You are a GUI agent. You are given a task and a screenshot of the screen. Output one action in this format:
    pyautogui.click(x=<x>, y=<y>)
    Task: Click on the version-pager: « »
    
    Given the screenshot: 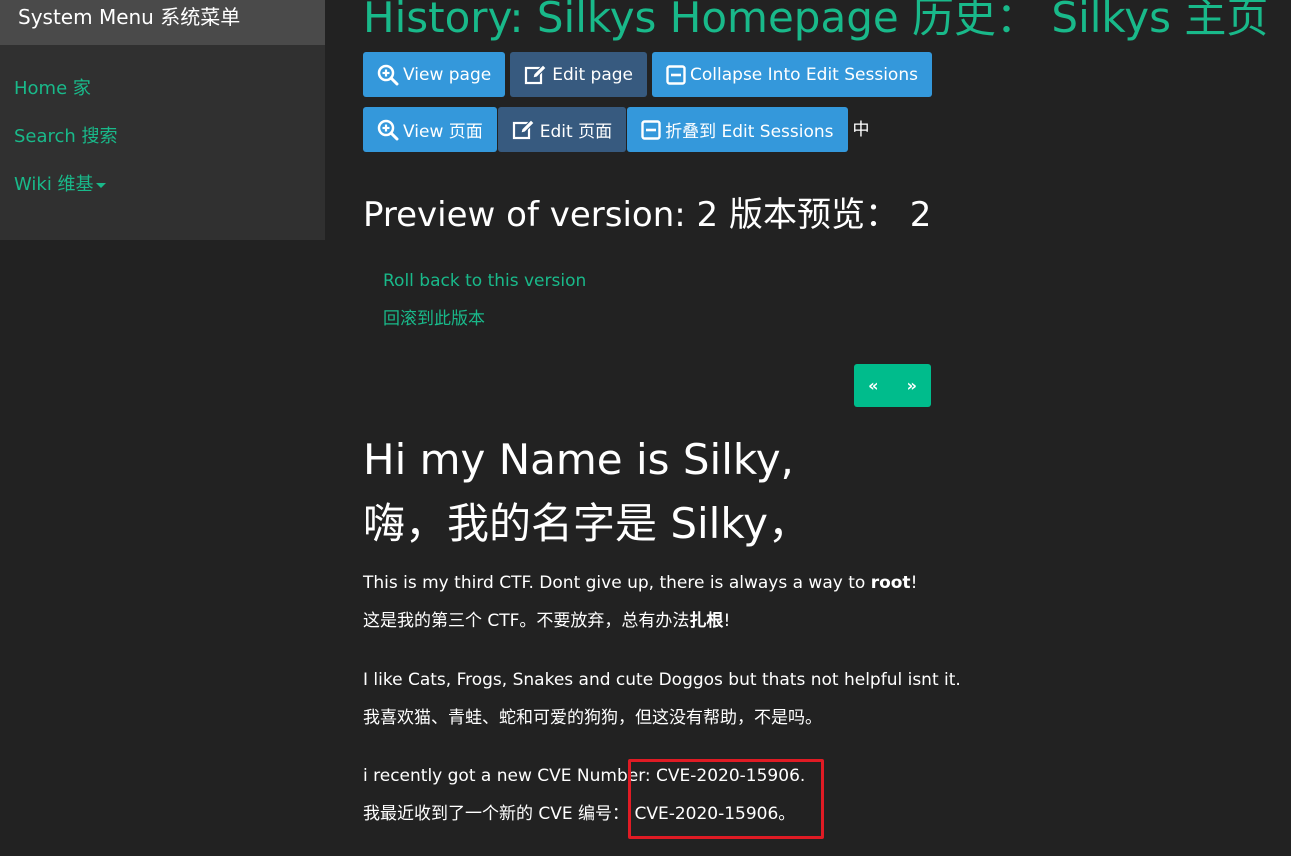 What is the action you would take?
    pyautogui.click(x=892, y=385)
    